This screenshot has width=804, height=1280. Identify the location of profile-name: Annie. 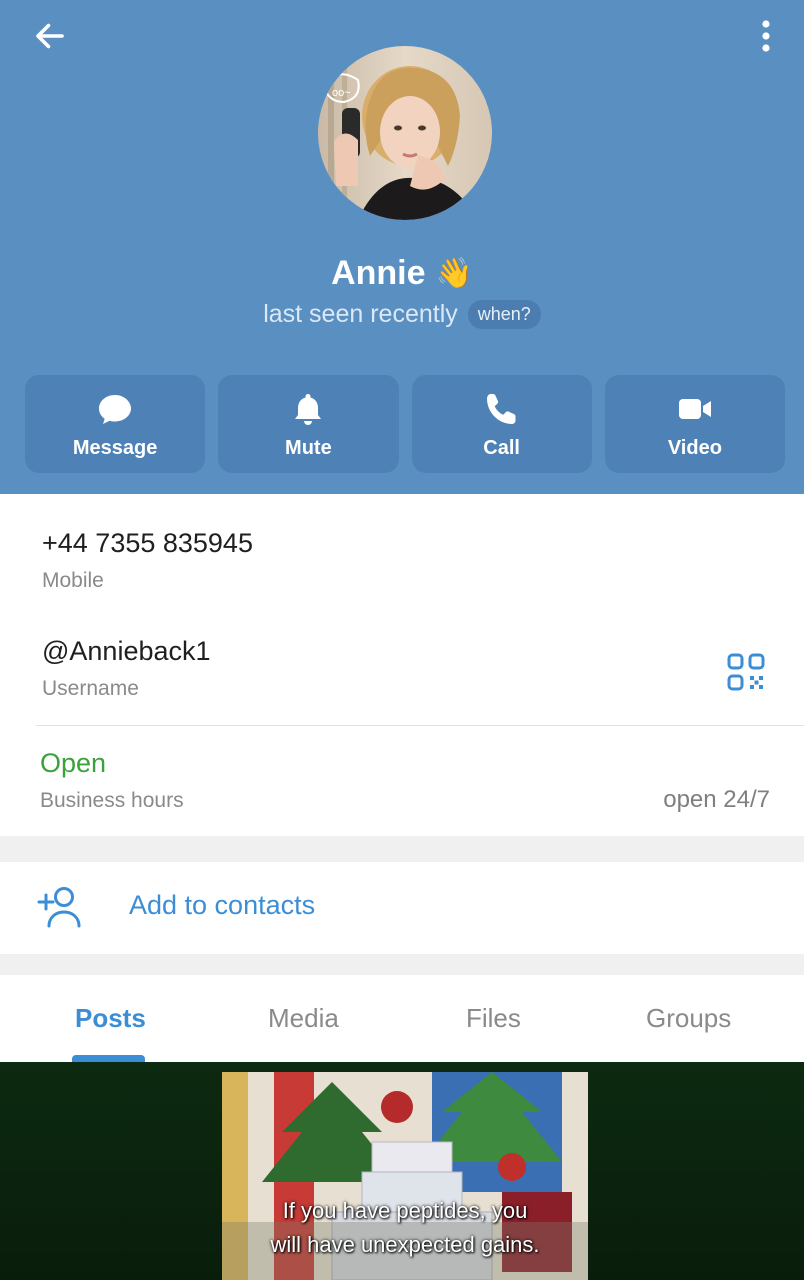
(378, 272).